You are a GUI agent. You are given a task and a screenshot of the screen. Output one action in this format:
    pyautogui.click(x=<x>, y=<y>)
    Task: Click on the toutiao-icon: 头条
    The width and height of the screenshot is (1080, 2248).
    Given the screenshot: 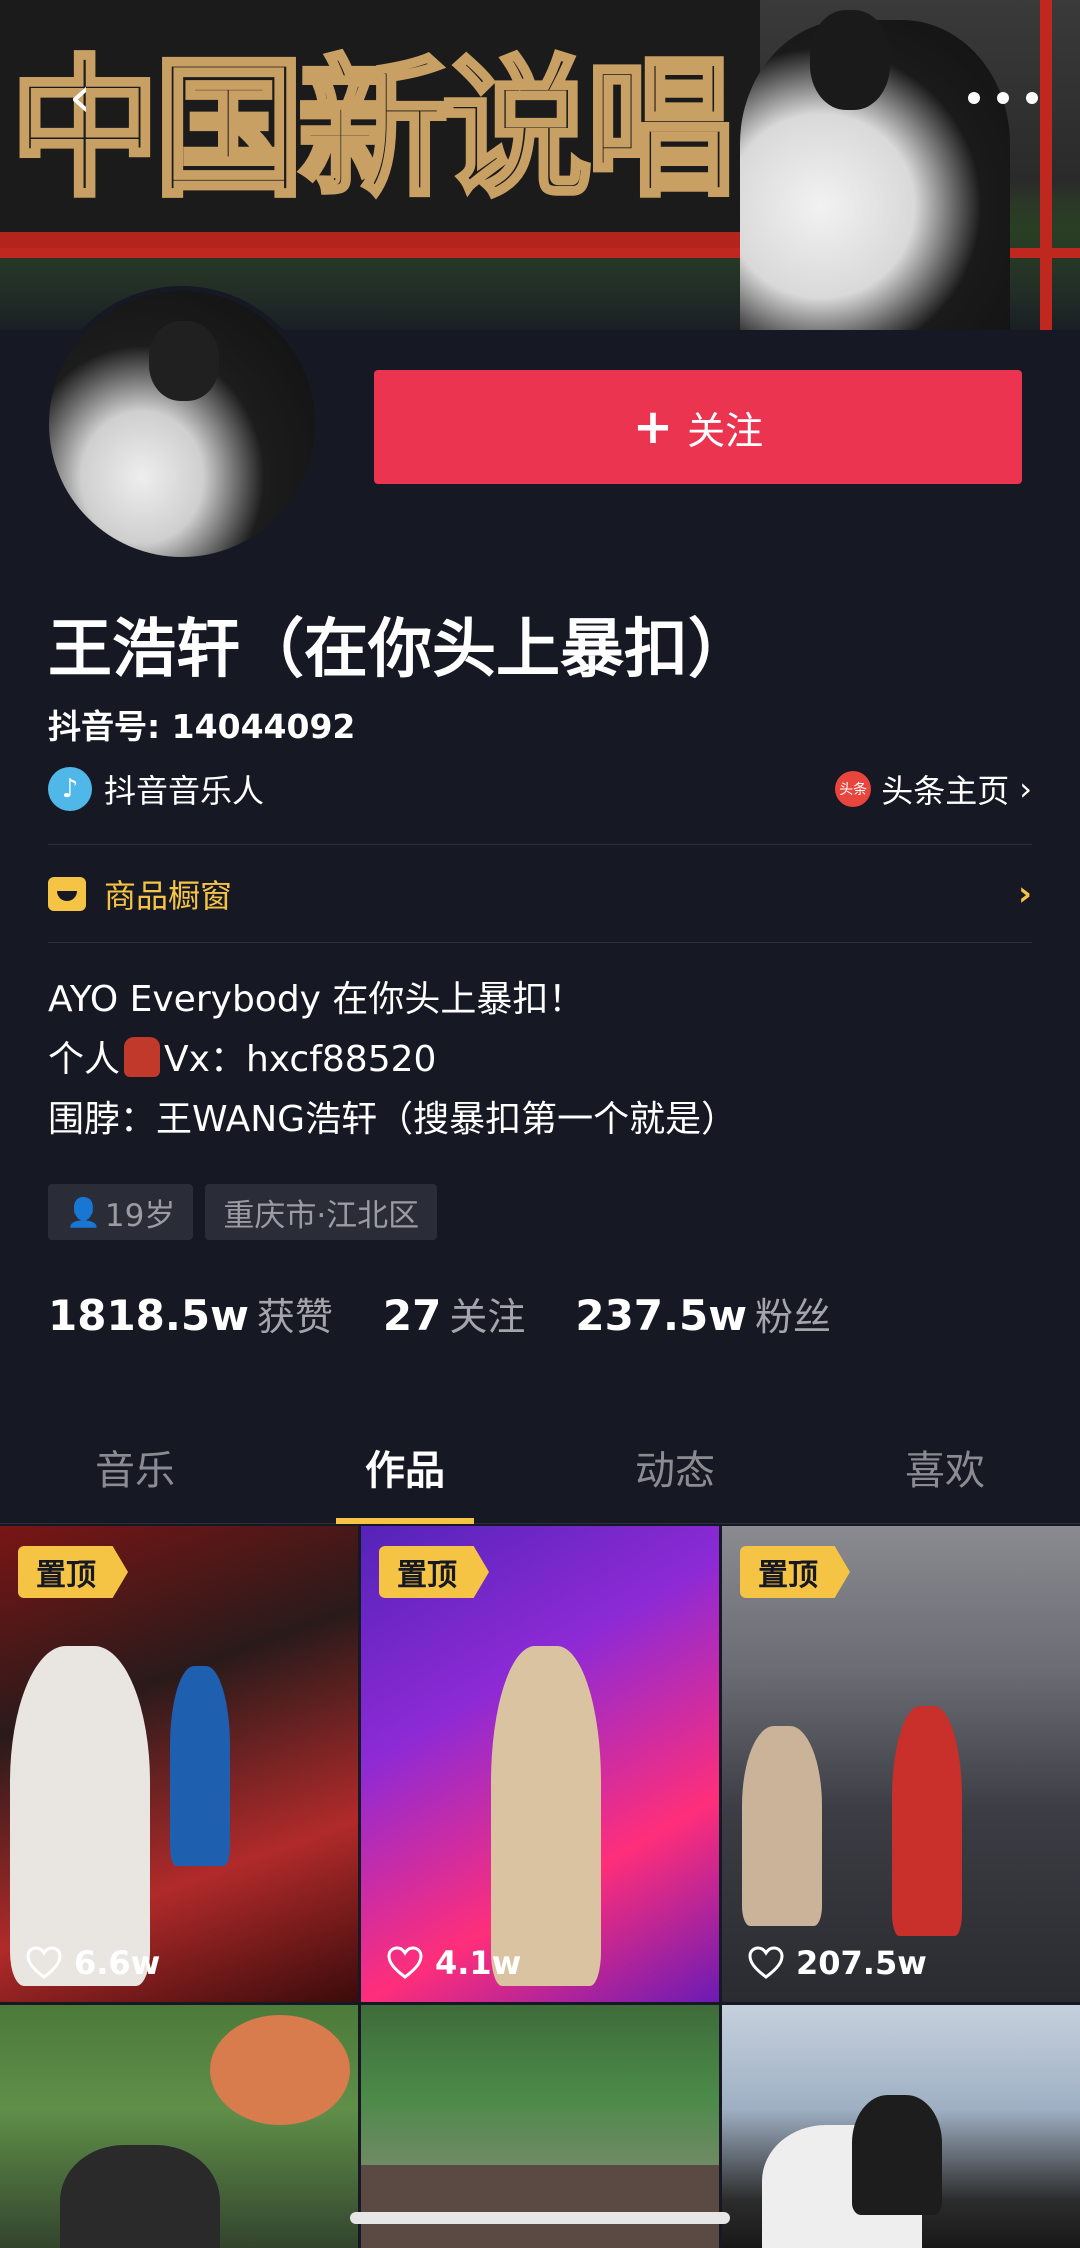 What is the action you would take?
    pyautogui.click(x=853, y=789)
    